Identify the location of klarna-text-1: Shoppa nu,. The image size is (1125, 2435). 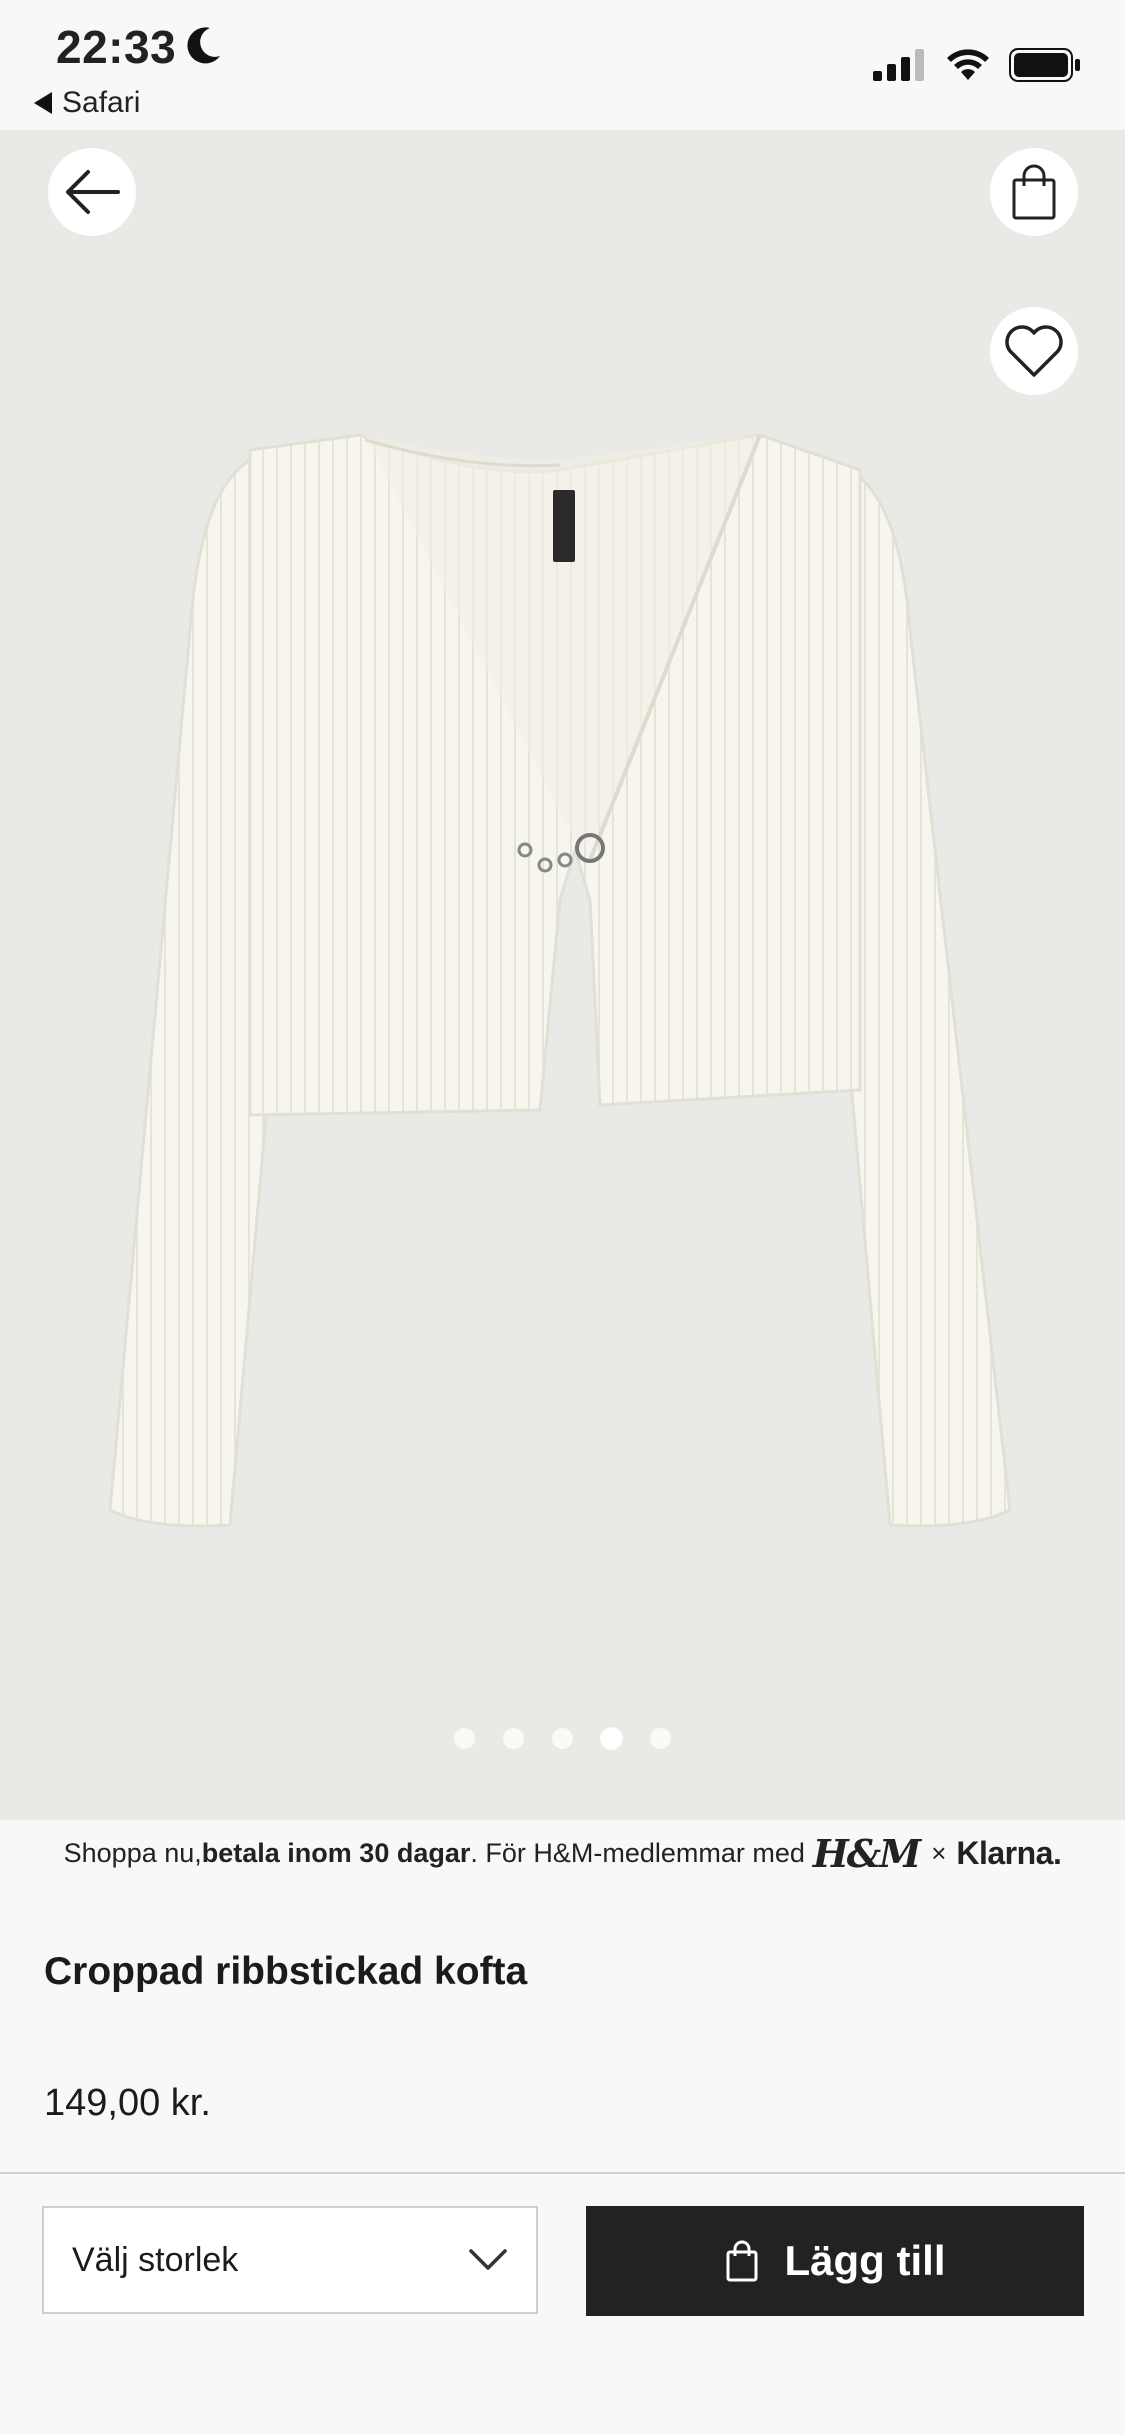
(132, 1852).